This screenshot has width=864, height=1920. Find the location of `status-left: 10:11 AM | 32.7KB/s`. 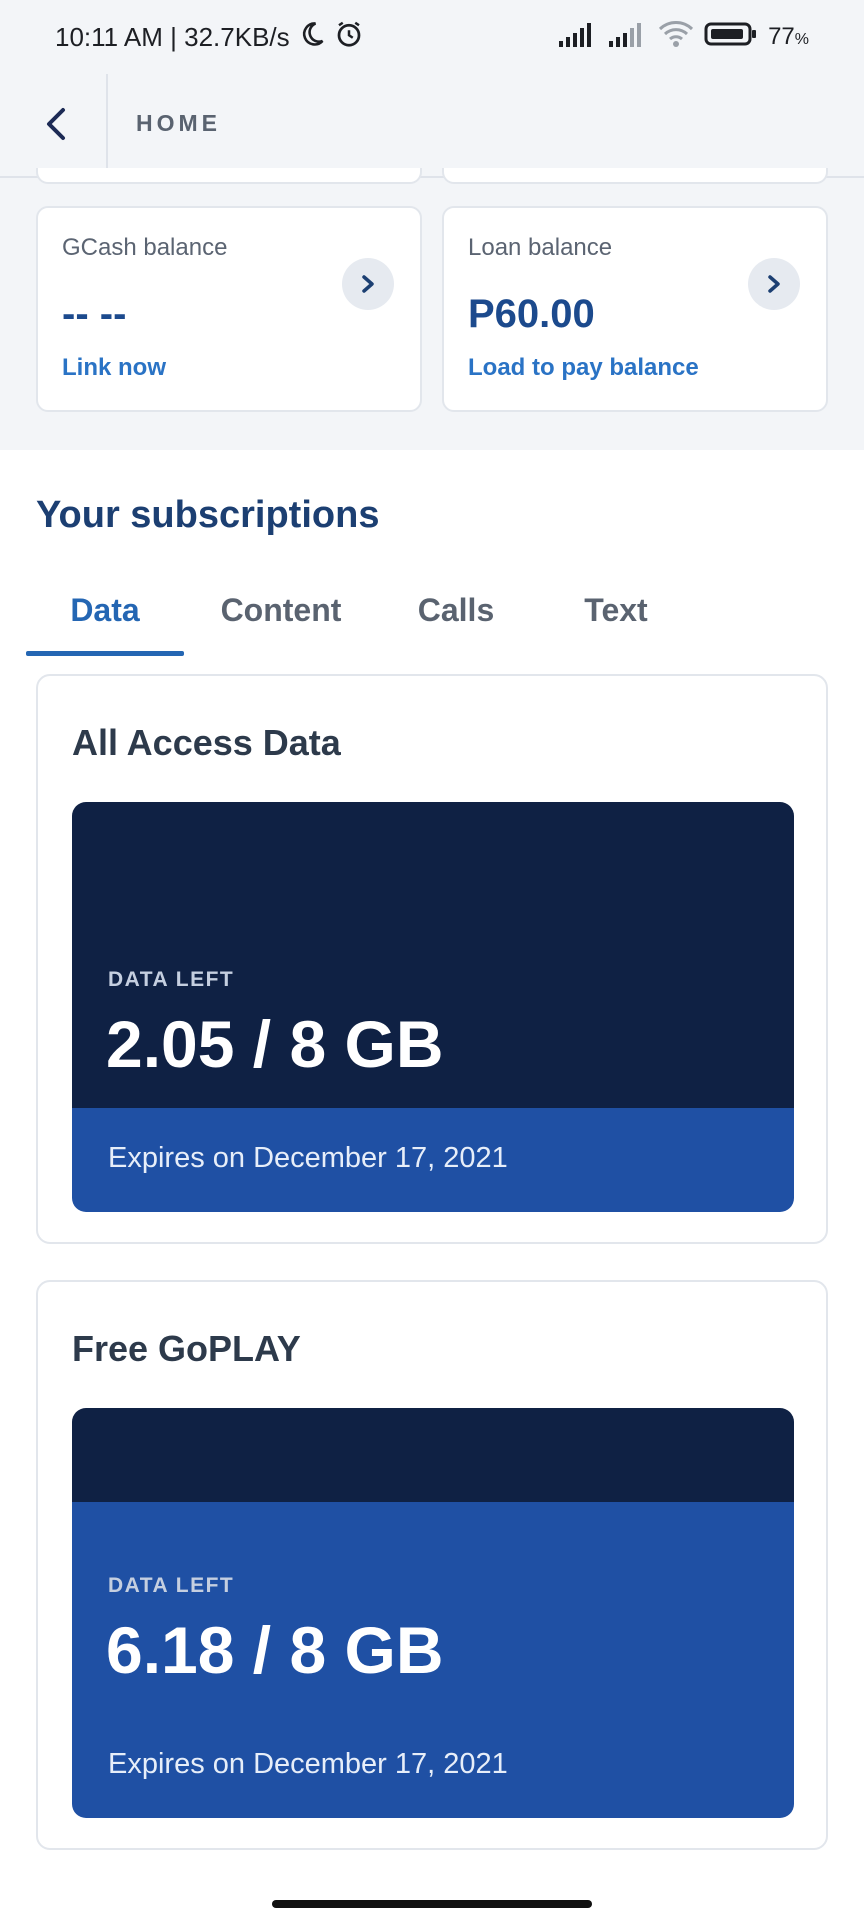

status-left: 10:11 AM | 32.7KB/s is located at coordinates (209, 37).